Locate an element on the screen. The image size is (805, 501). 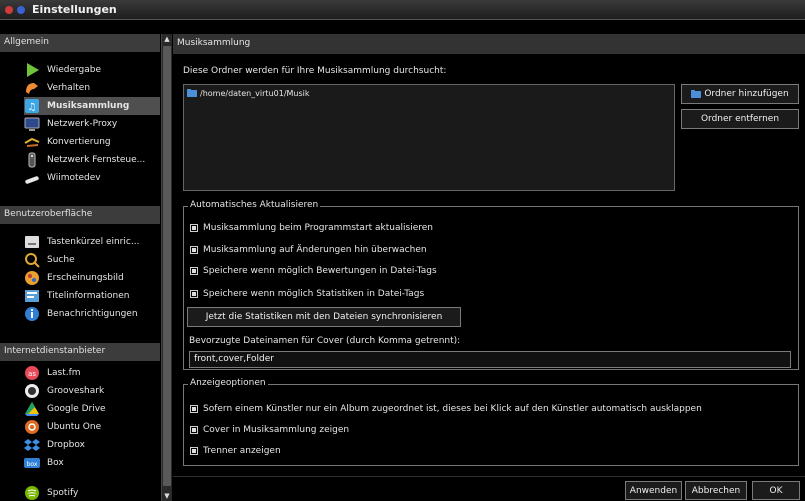
sidebar-item-box: box Box is located at coordinates (92, 463).